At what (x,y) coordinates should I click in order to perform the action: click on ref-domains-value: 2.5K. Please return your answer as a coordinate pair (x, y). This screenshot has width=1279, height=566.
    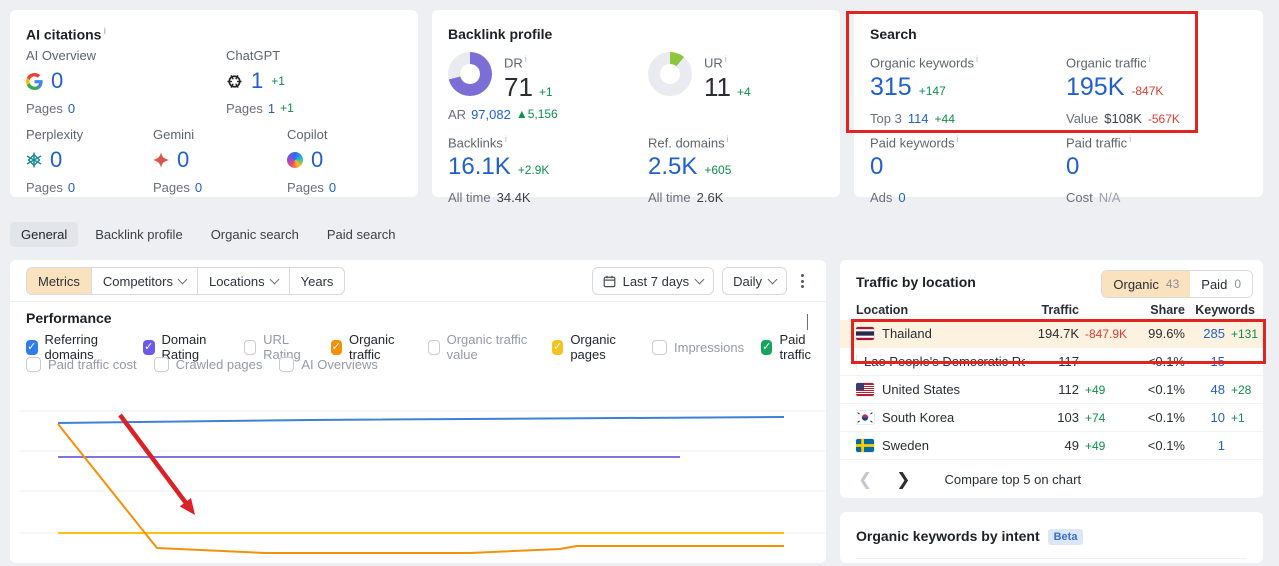
    Looking at the image, I should click on (672, 167).